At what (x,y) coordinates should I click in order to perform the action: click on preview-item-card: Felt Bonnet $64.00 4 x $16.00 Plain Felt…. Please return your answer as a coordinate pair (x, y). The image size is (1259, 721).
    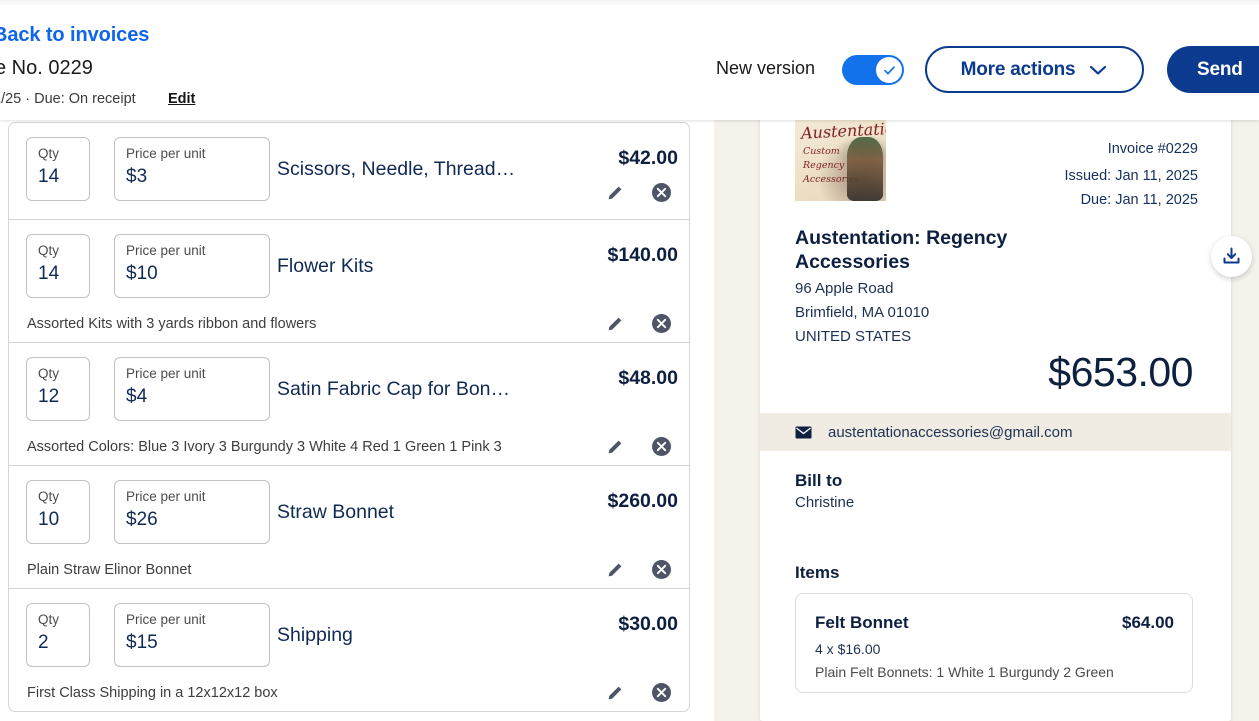
    Looking at the image, I should click on (994, 643).